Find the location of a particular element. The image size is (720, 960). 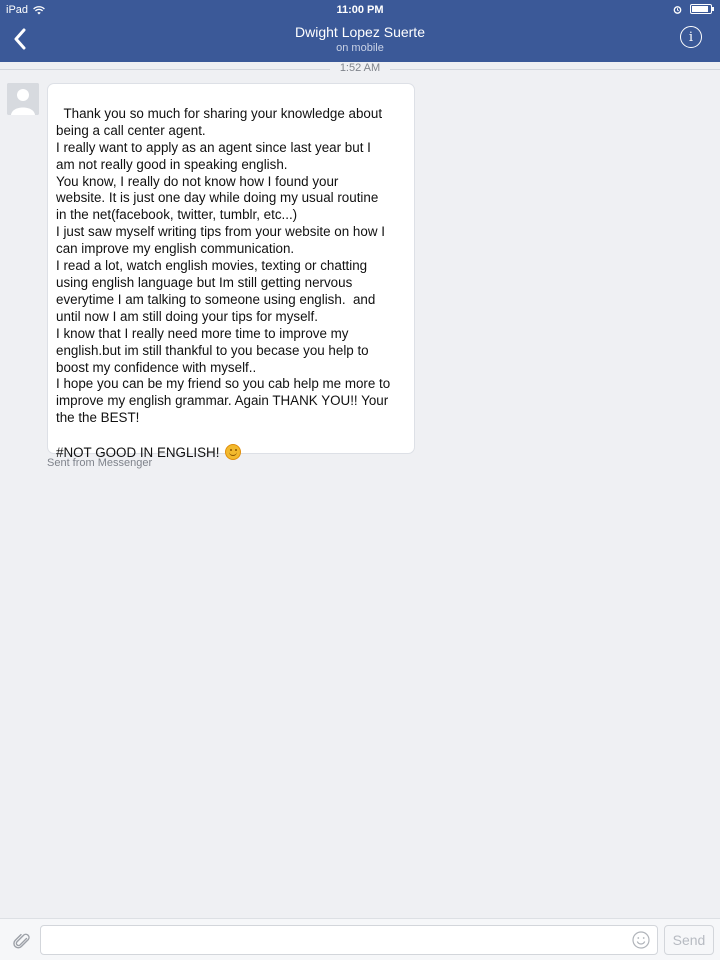

smiley-icon is located at coordinates (641, 940).